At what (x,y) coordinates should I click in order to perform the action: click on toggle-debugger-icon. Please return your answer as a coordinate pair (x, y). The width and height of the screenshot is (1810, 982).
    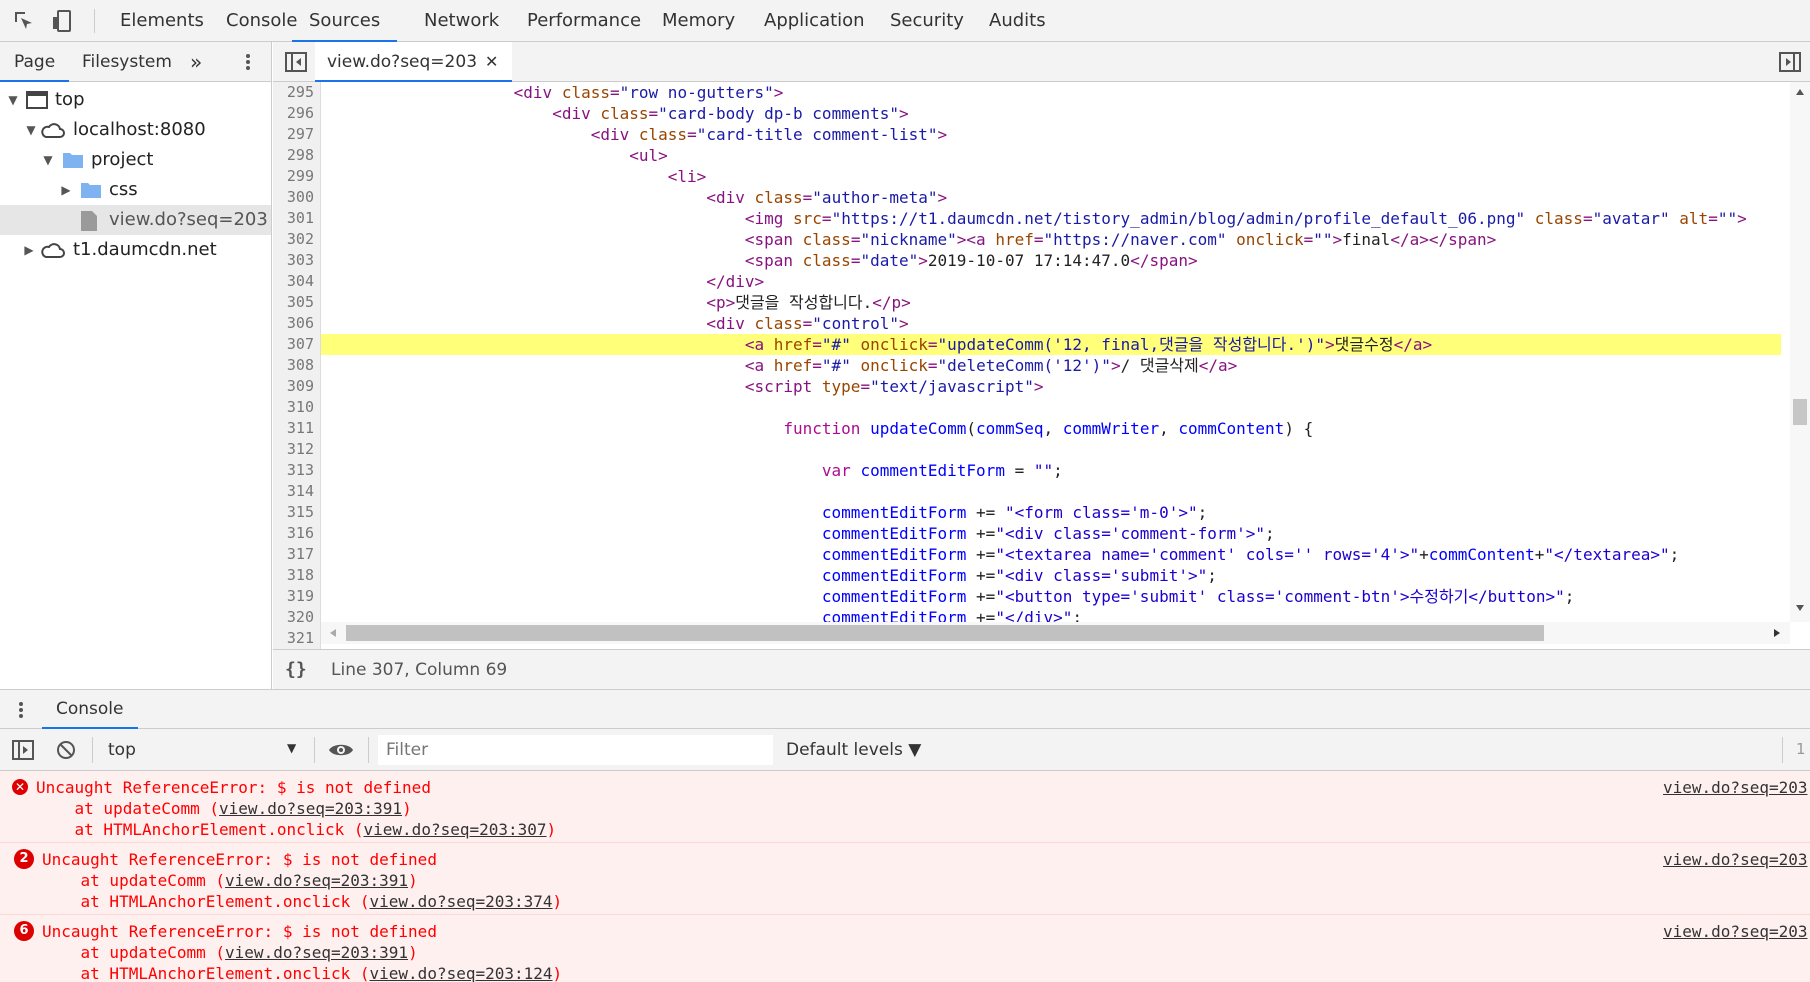
    Looking at the image, I should click on (1790, 62).